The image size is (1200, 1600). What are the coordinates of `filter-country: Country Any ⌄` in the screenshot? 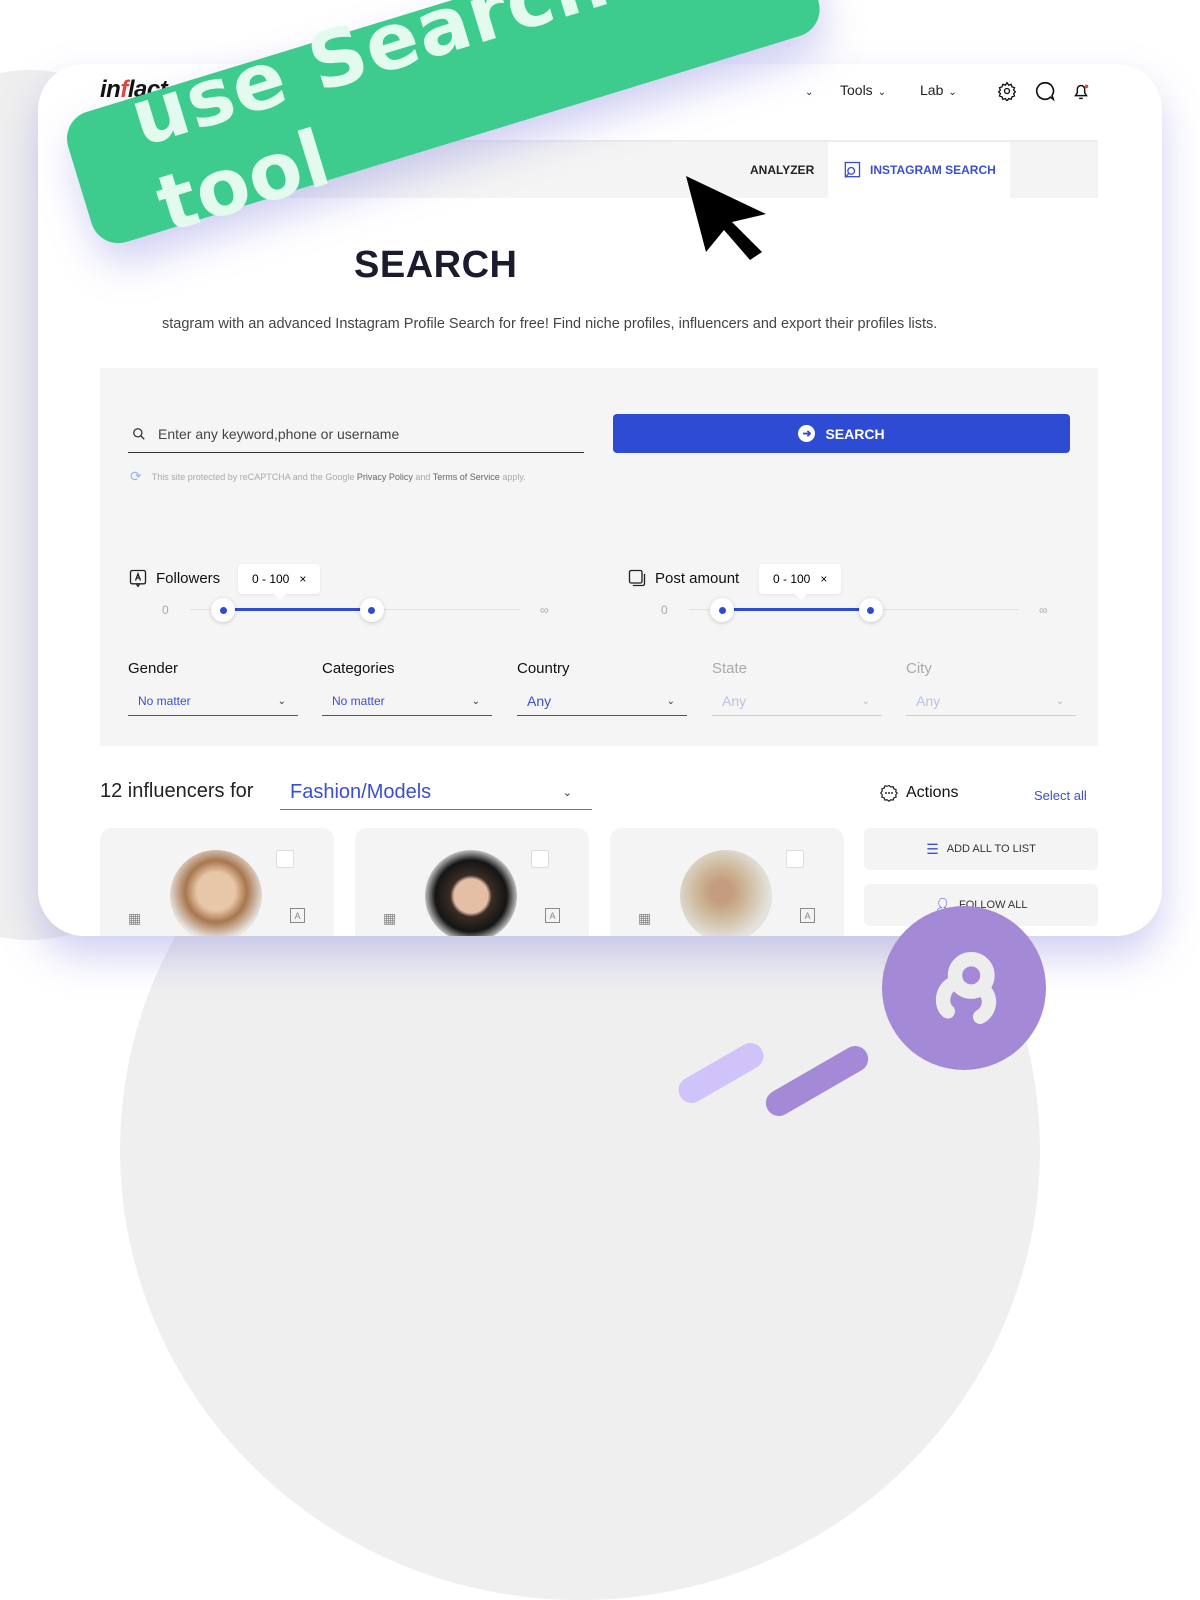 It's located at (602, 688).